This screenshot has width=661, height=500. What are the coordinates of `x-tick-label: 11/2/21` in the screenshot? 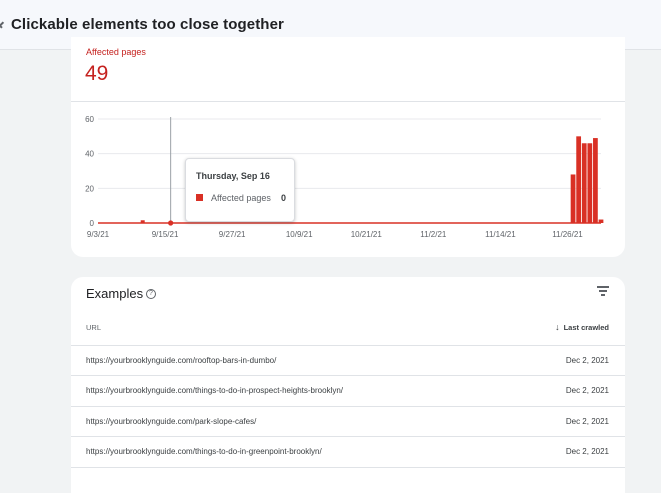 It's located at (433, 234).